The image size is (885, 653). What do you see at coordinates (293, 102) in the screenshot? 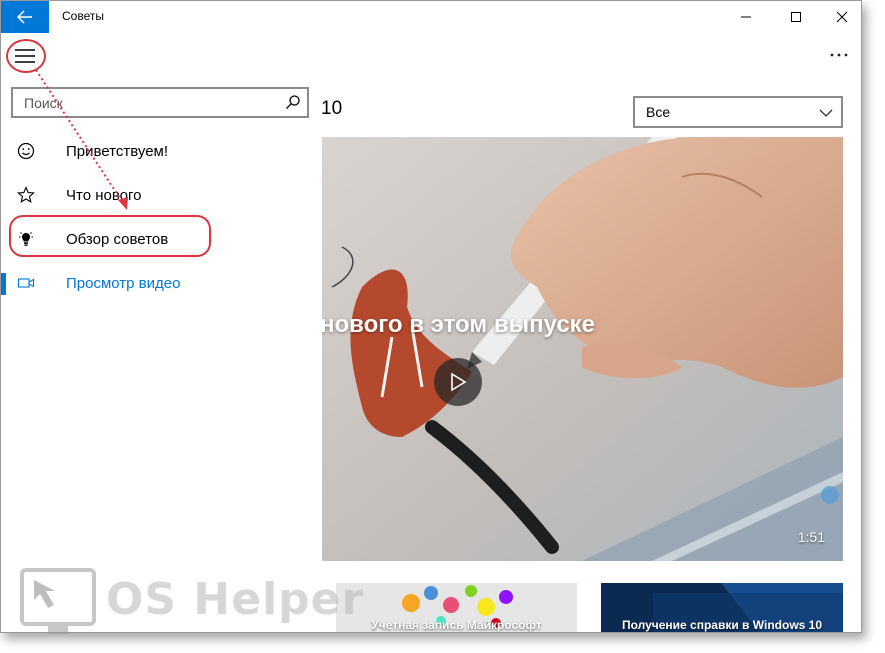
I see `search-icon` at bounding box center [293, 102].